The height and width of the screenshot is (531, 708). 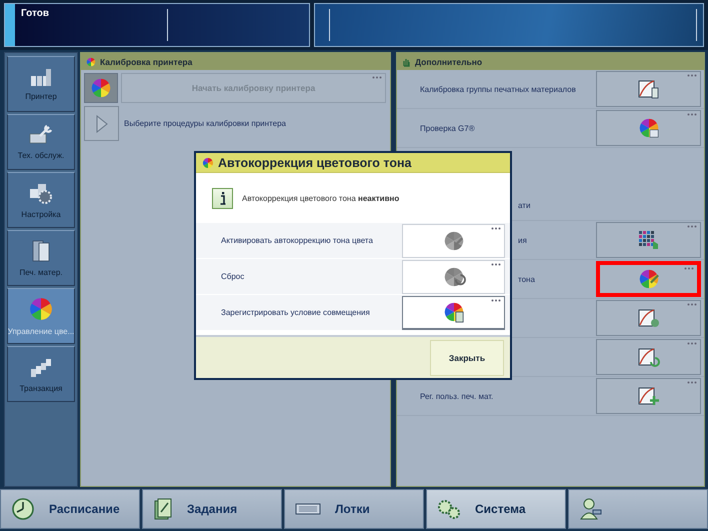 What do you see at coordinates (449, 509) in the screenshot?
I see `gears-icon` at bounding box center [449, 509].